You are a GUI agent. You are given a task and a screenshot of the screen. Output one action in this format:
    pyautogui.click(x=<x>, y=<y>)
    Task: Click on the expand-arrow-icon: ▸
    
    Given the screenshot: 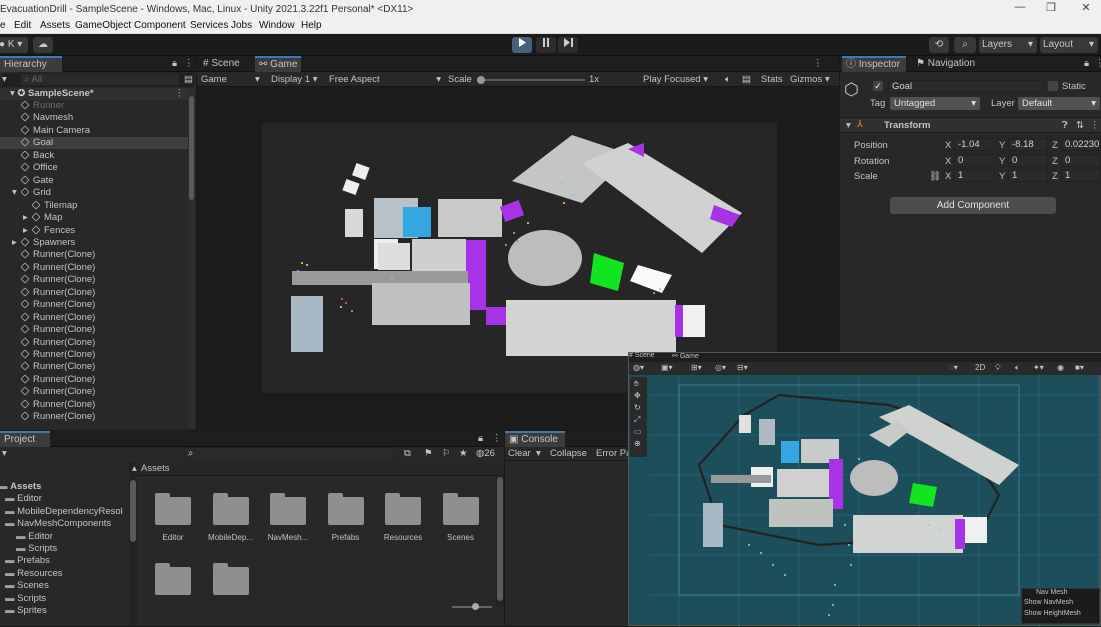 What is the action you would take?
    pyautogui.click(x=27, y=231)
    